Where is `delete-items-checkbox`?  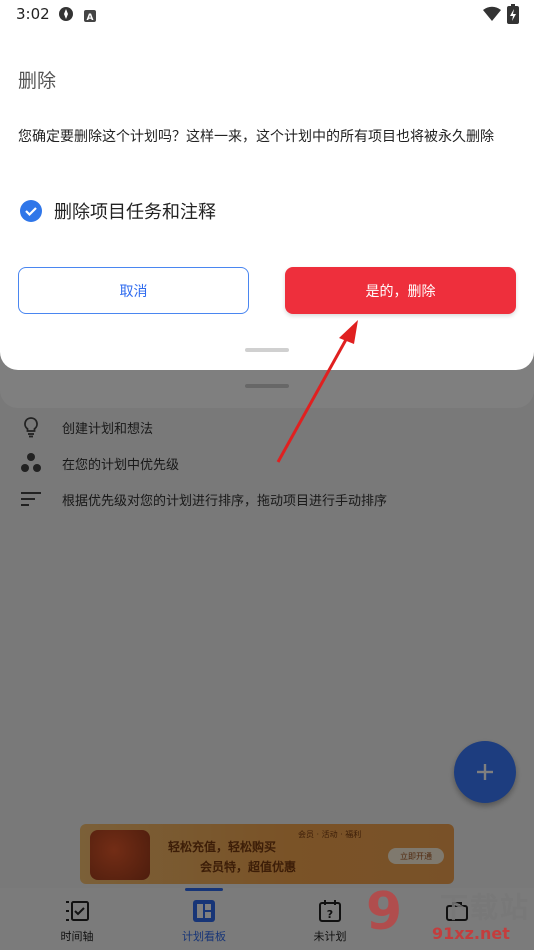
delete-items-checkbox is located at coordinates (31, 211).